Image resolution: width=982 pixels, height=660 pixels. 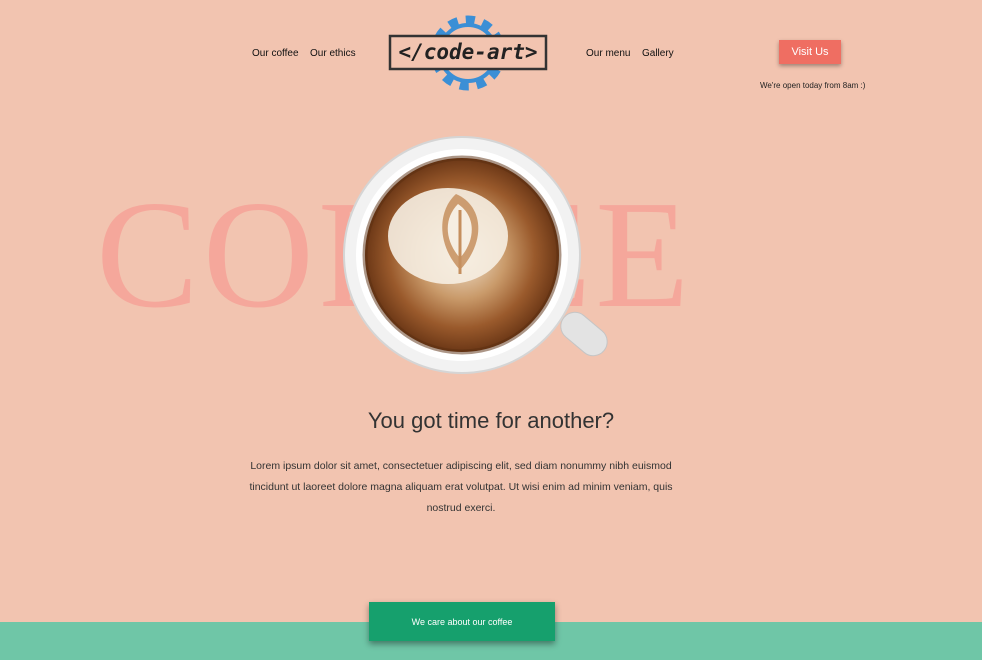 I want to click on logo-text: </code-art>, so click(x=467, y=52).